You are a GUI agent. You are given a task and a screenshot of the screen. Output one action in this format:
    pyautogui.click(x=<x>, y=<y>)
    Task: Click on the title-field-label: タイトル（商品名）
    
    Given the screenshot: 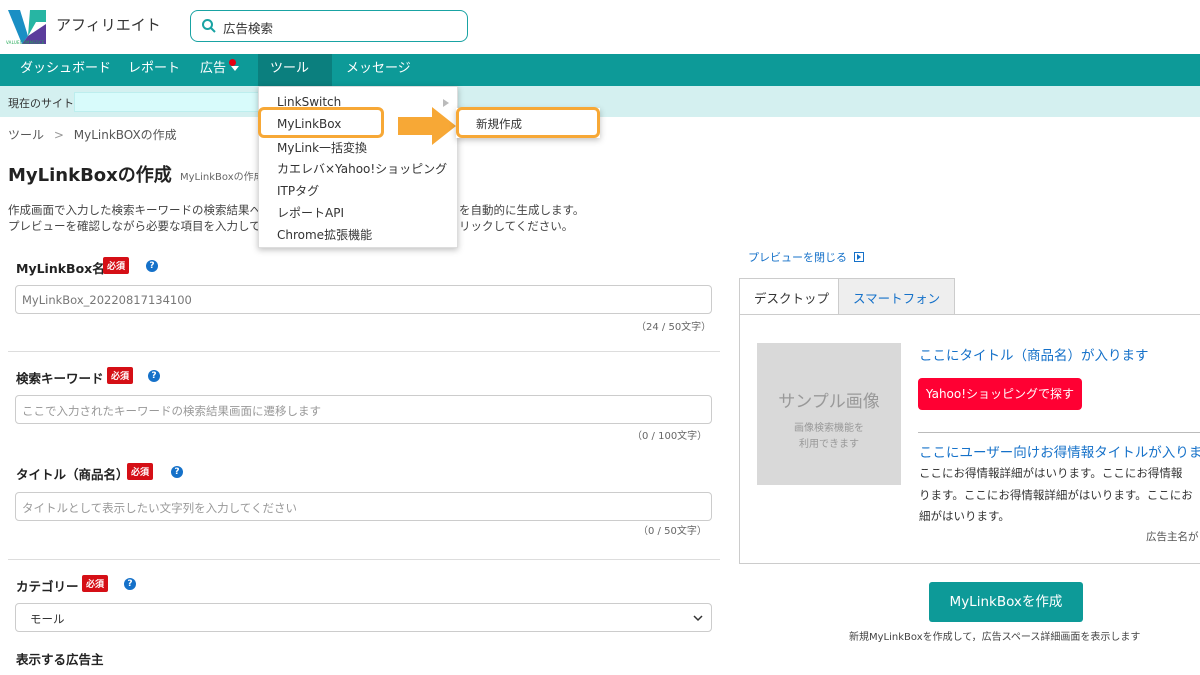 What is the action you would take?
    pyautogui.click(x=72, y=474)
    